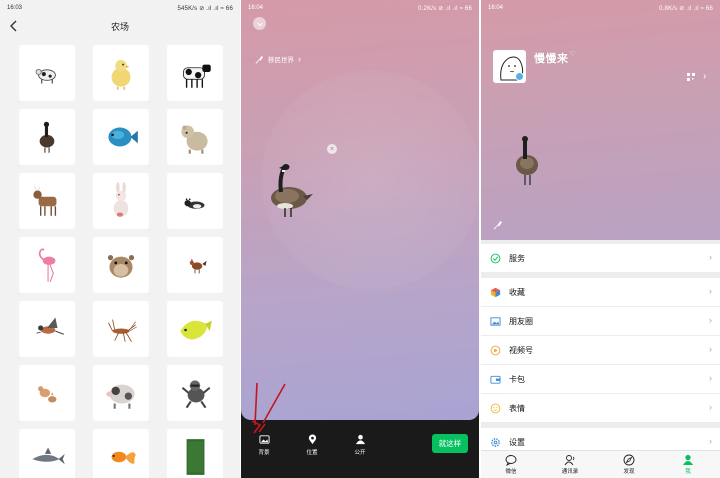  Describe the element at coordinates (312, 453) in the screenshot. I see `location-label: 位置` at that location.